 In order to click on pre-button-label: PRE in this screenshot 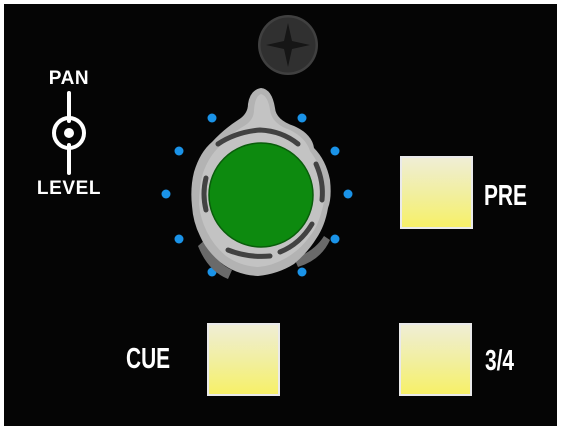, I will do `click(505, 196)`.